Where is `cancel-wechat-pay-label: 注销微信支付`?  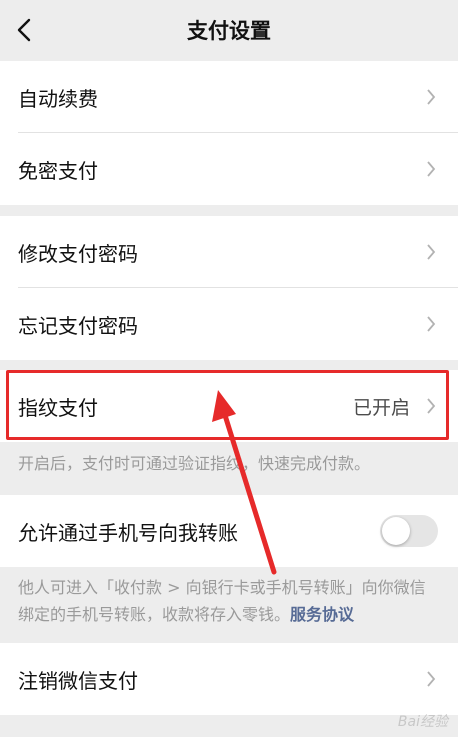
cancel-wechat-pay-label: 注销微信支付 is located at coordinates (78, 680).